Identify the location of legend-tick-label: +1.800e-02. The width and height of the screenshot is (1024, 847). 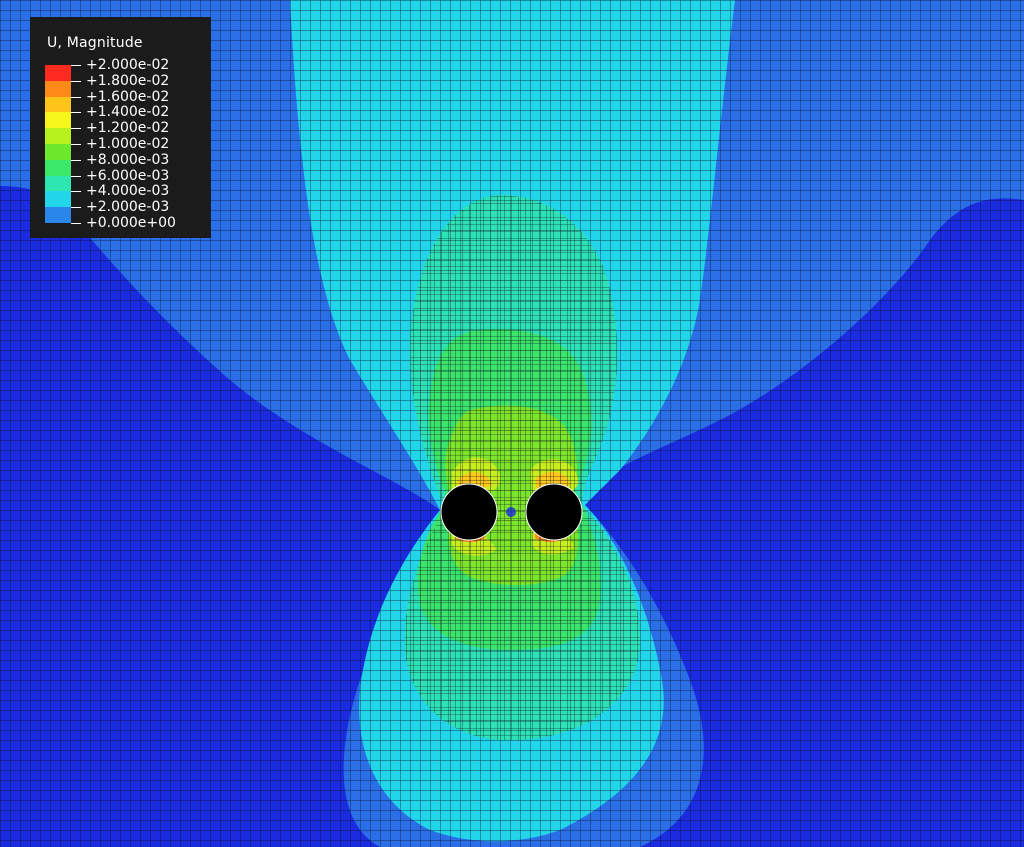
(128, 80).